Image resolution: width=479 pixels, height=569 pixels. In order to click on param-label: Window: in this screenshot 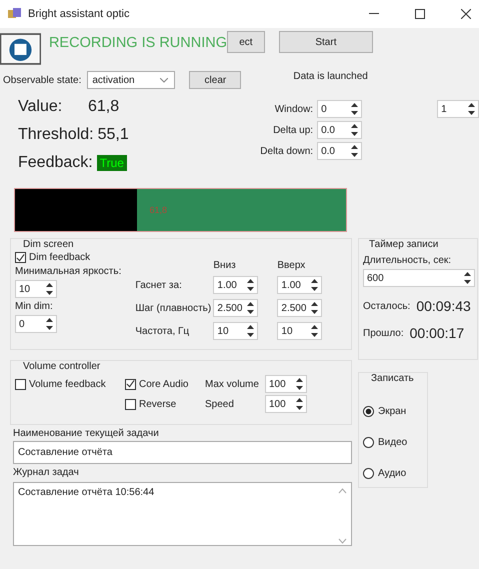, I will do `click(294, 109)`.